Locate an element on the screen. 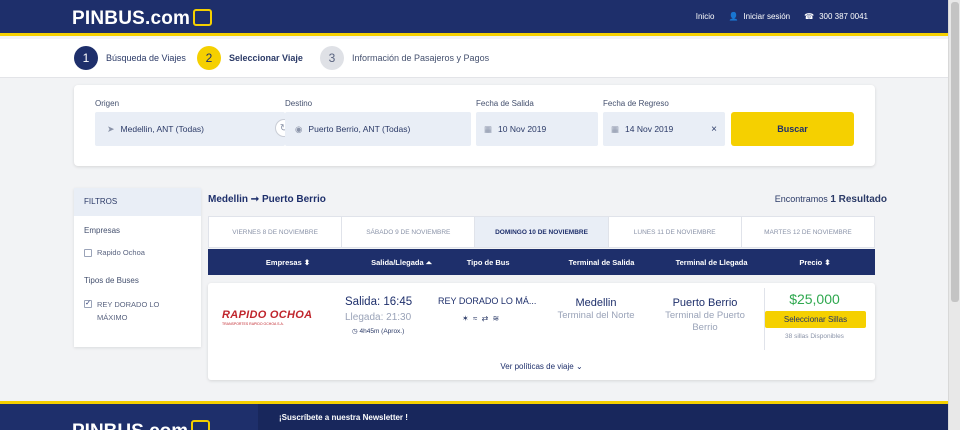  bus-types-filter-label: Tipos de Buses is located at coordinates (111, 280).